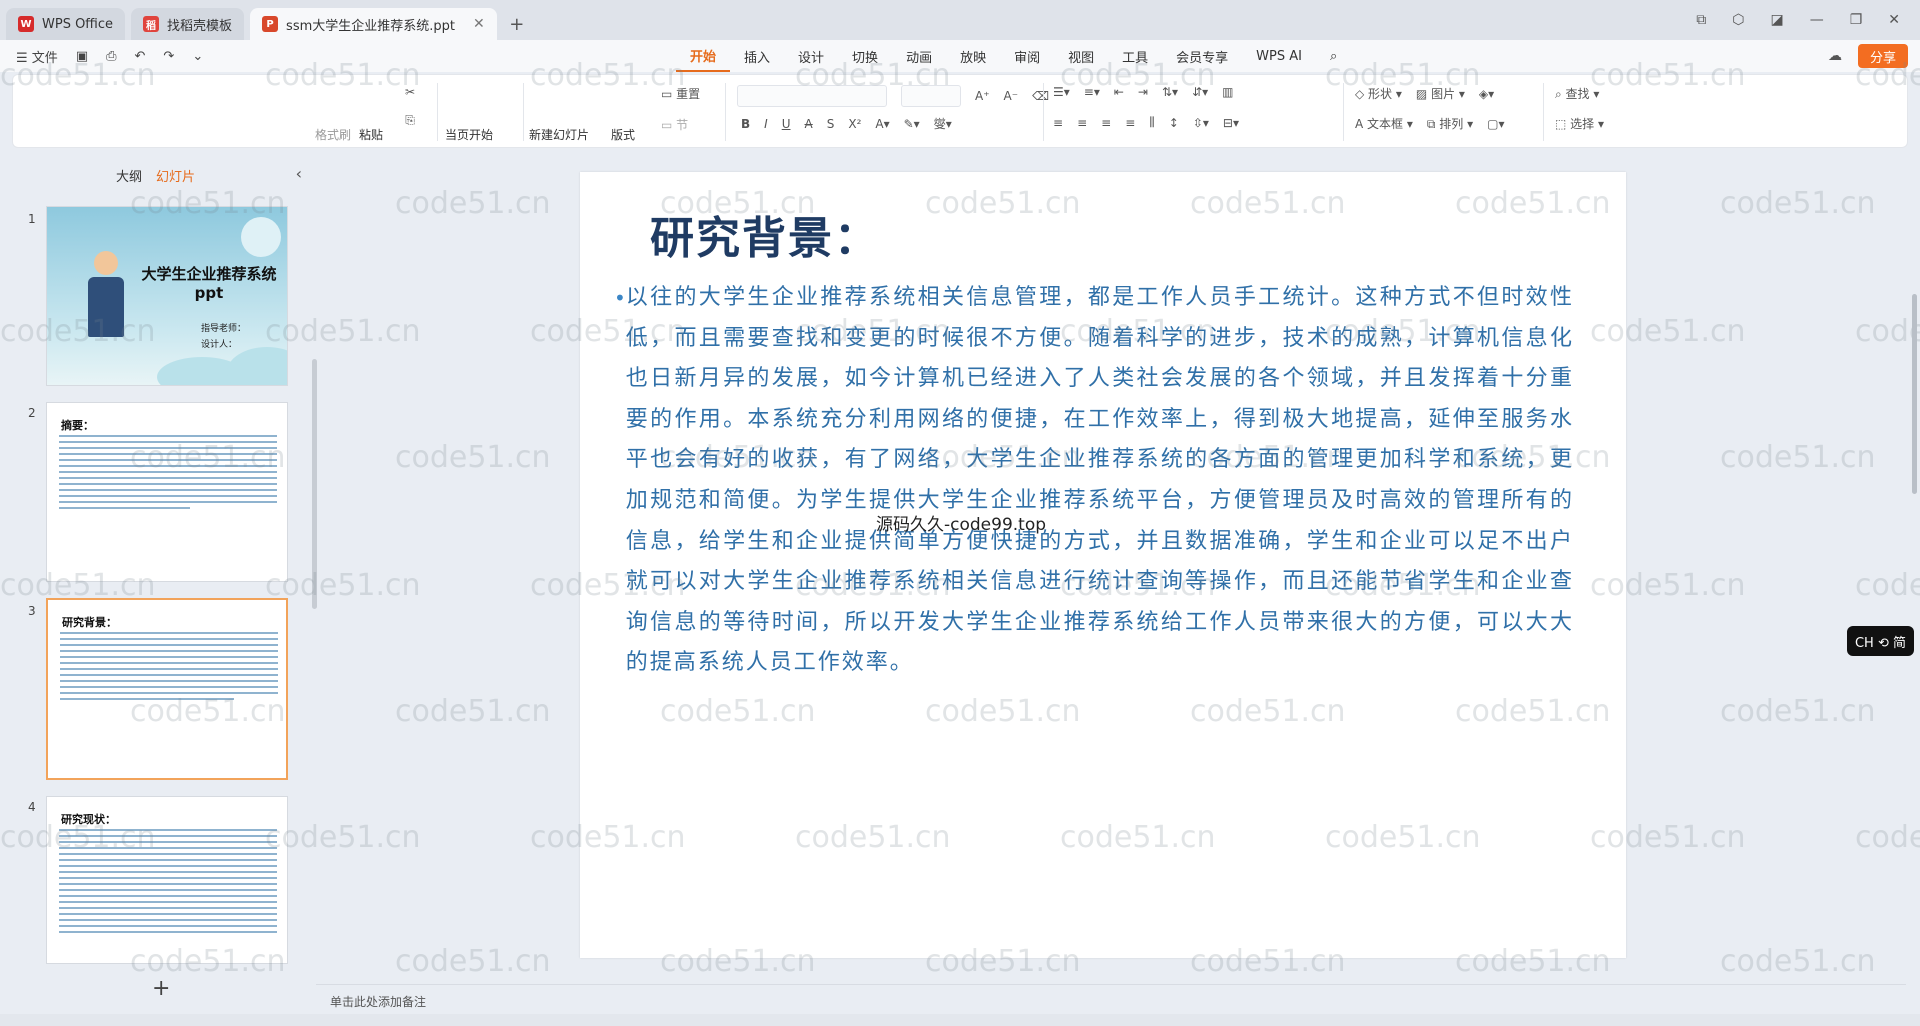 This screenshot has height=1026, width=1920. I want to click on more-icon: ⌄, so click(197, 56).